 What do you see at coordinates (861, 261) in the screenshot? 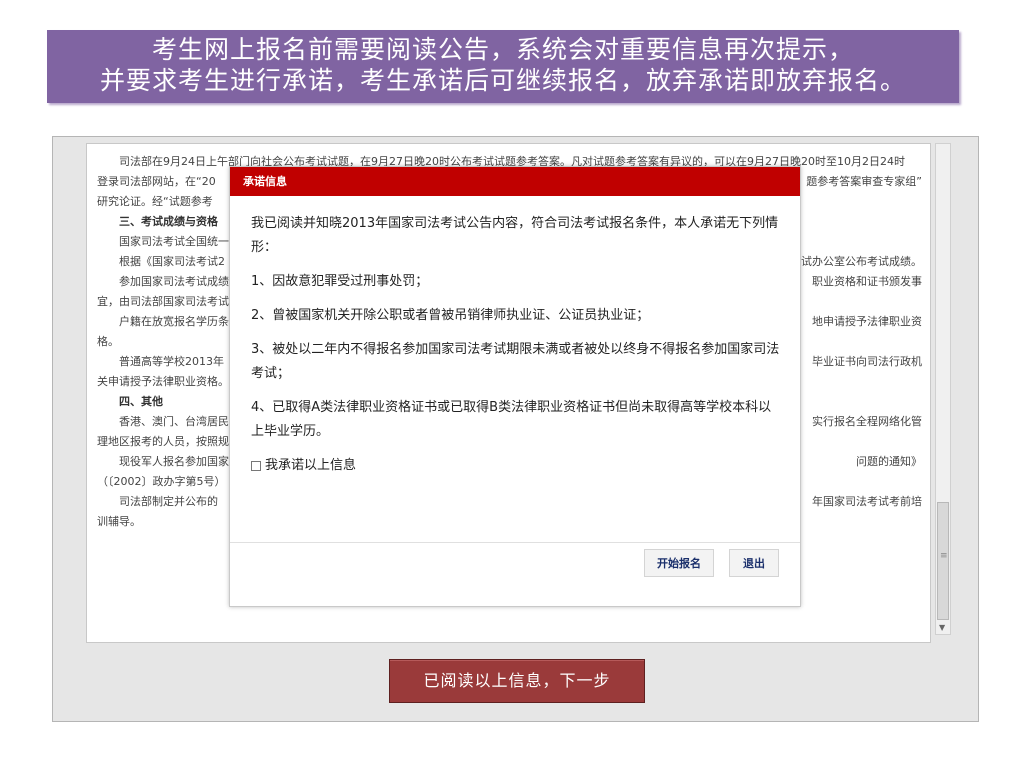
I see `document-line-right-text: 试办公室公布考试成绩。` at bounding box center [861, 261].